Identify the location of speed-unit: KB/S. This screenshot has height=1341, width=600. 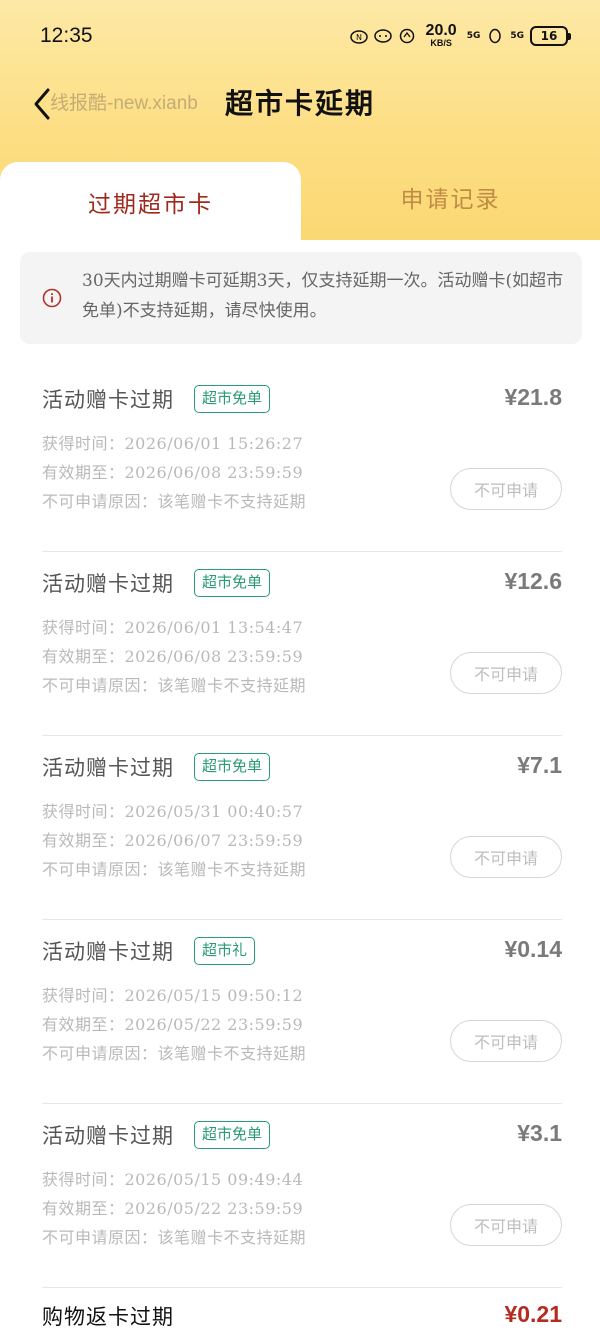
(441, 43).